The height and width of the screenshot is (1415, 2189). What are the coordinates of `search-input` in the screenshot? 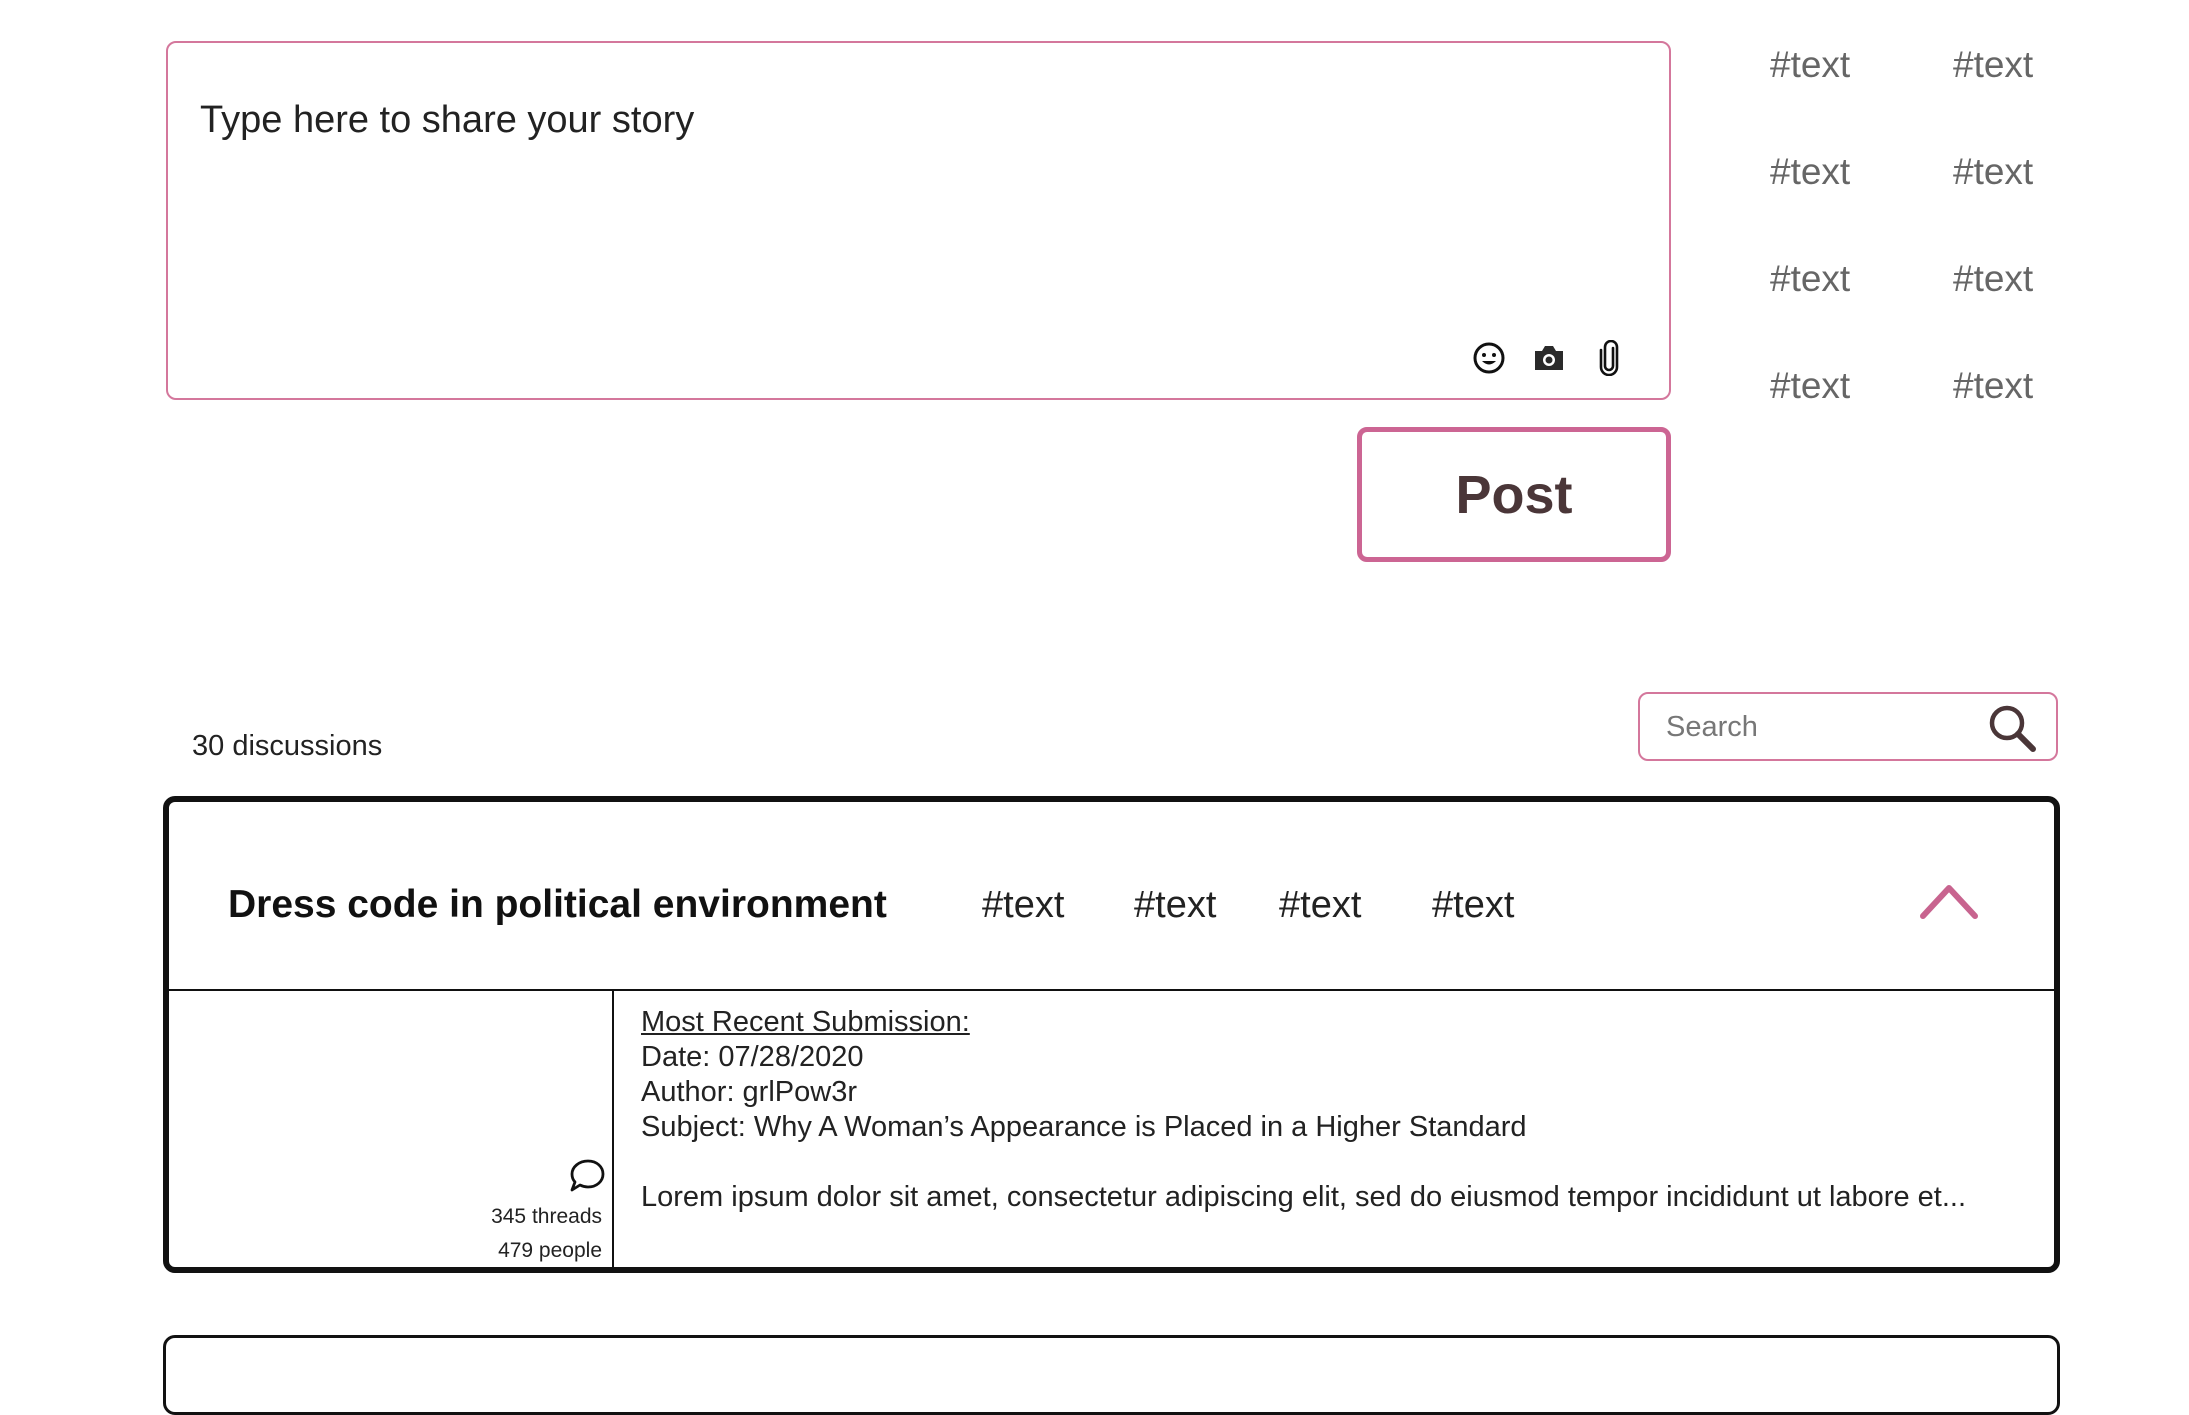 It's located at (1826, 727).